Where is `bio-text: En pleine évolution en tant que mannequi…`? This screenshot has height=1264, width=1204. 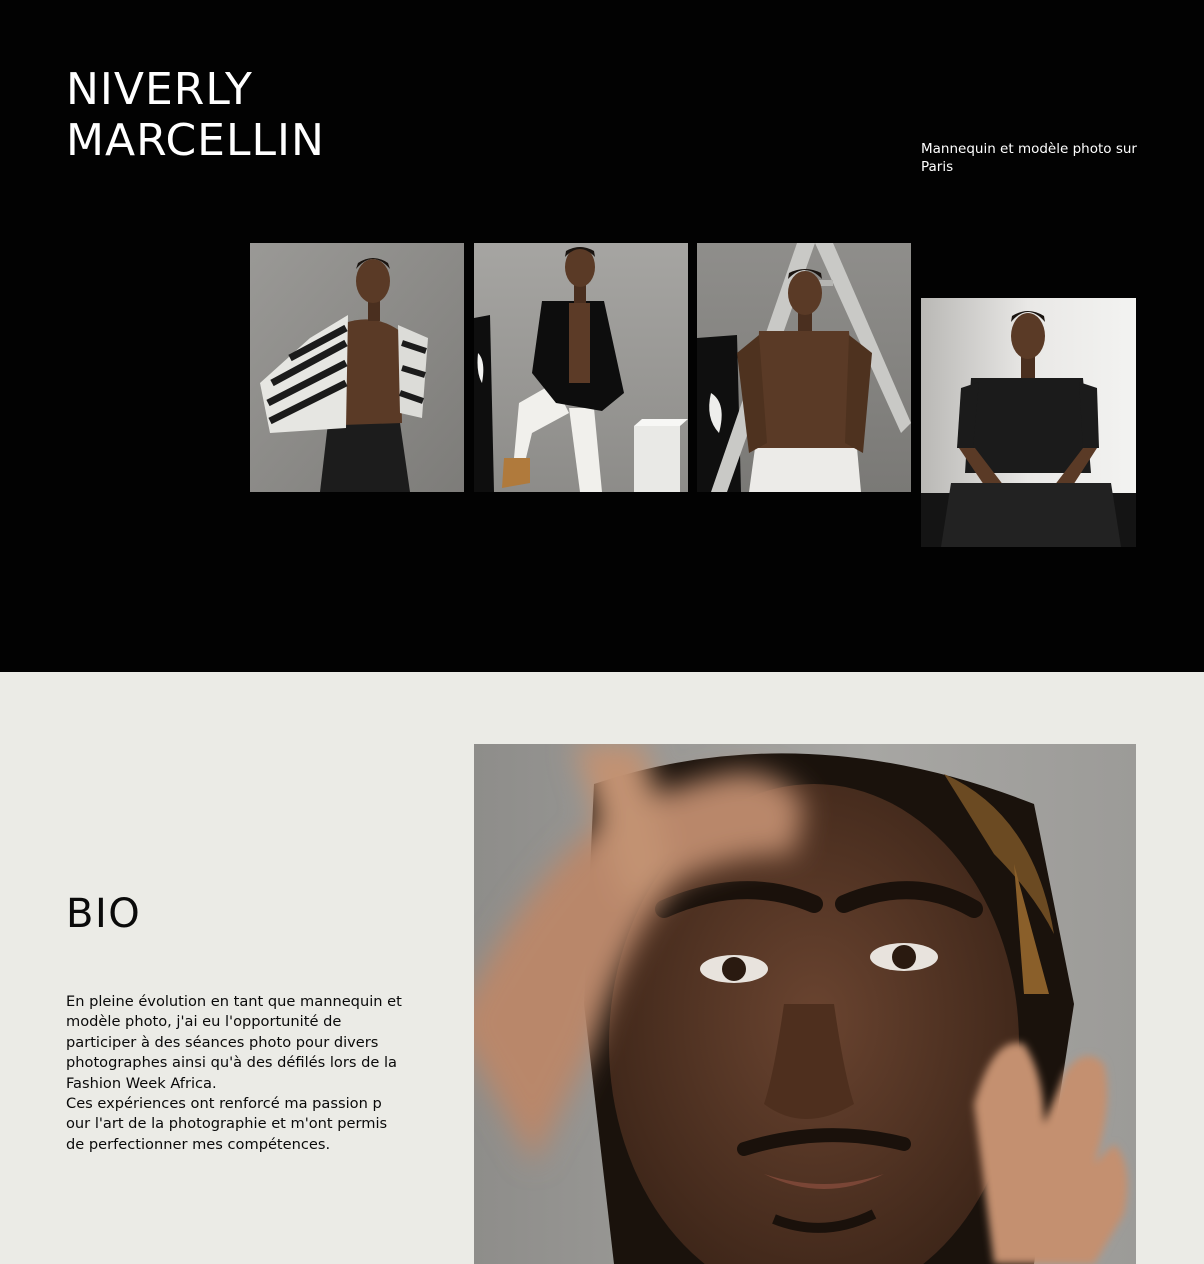 bio-text: En pleine évolution en tant que mannequi… is located at coordinates (235, 1073).